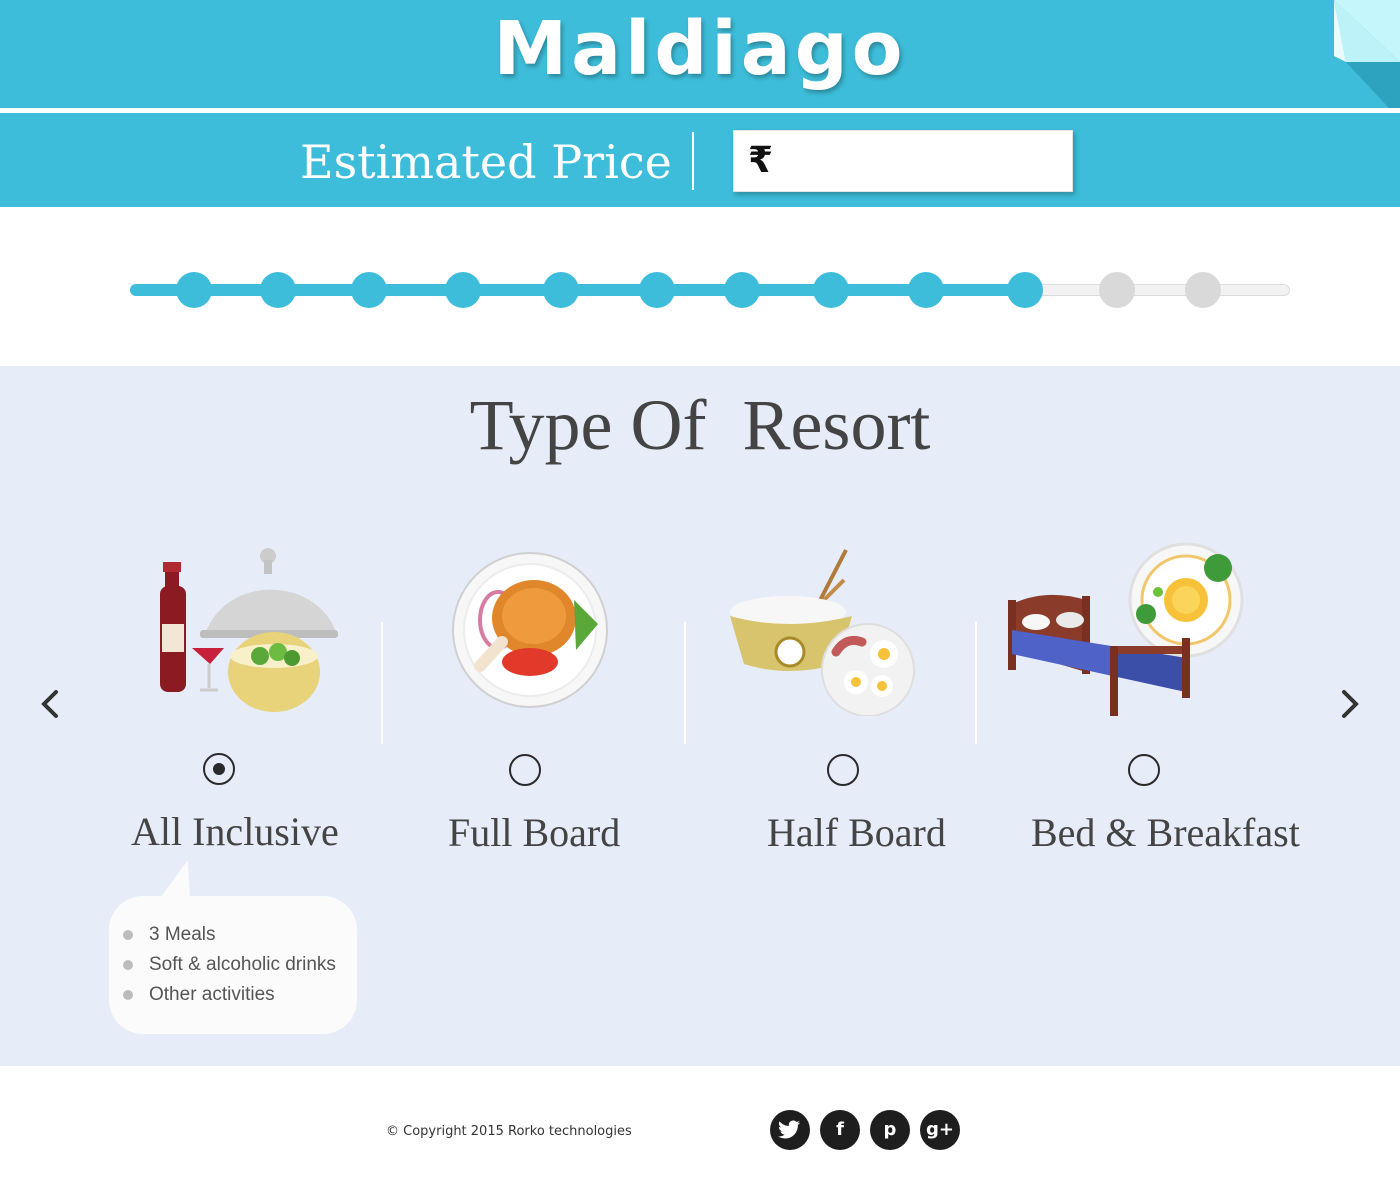 The image size is (1400, 1188). I want to click on chevron-right-icon, so click(1350, 704).